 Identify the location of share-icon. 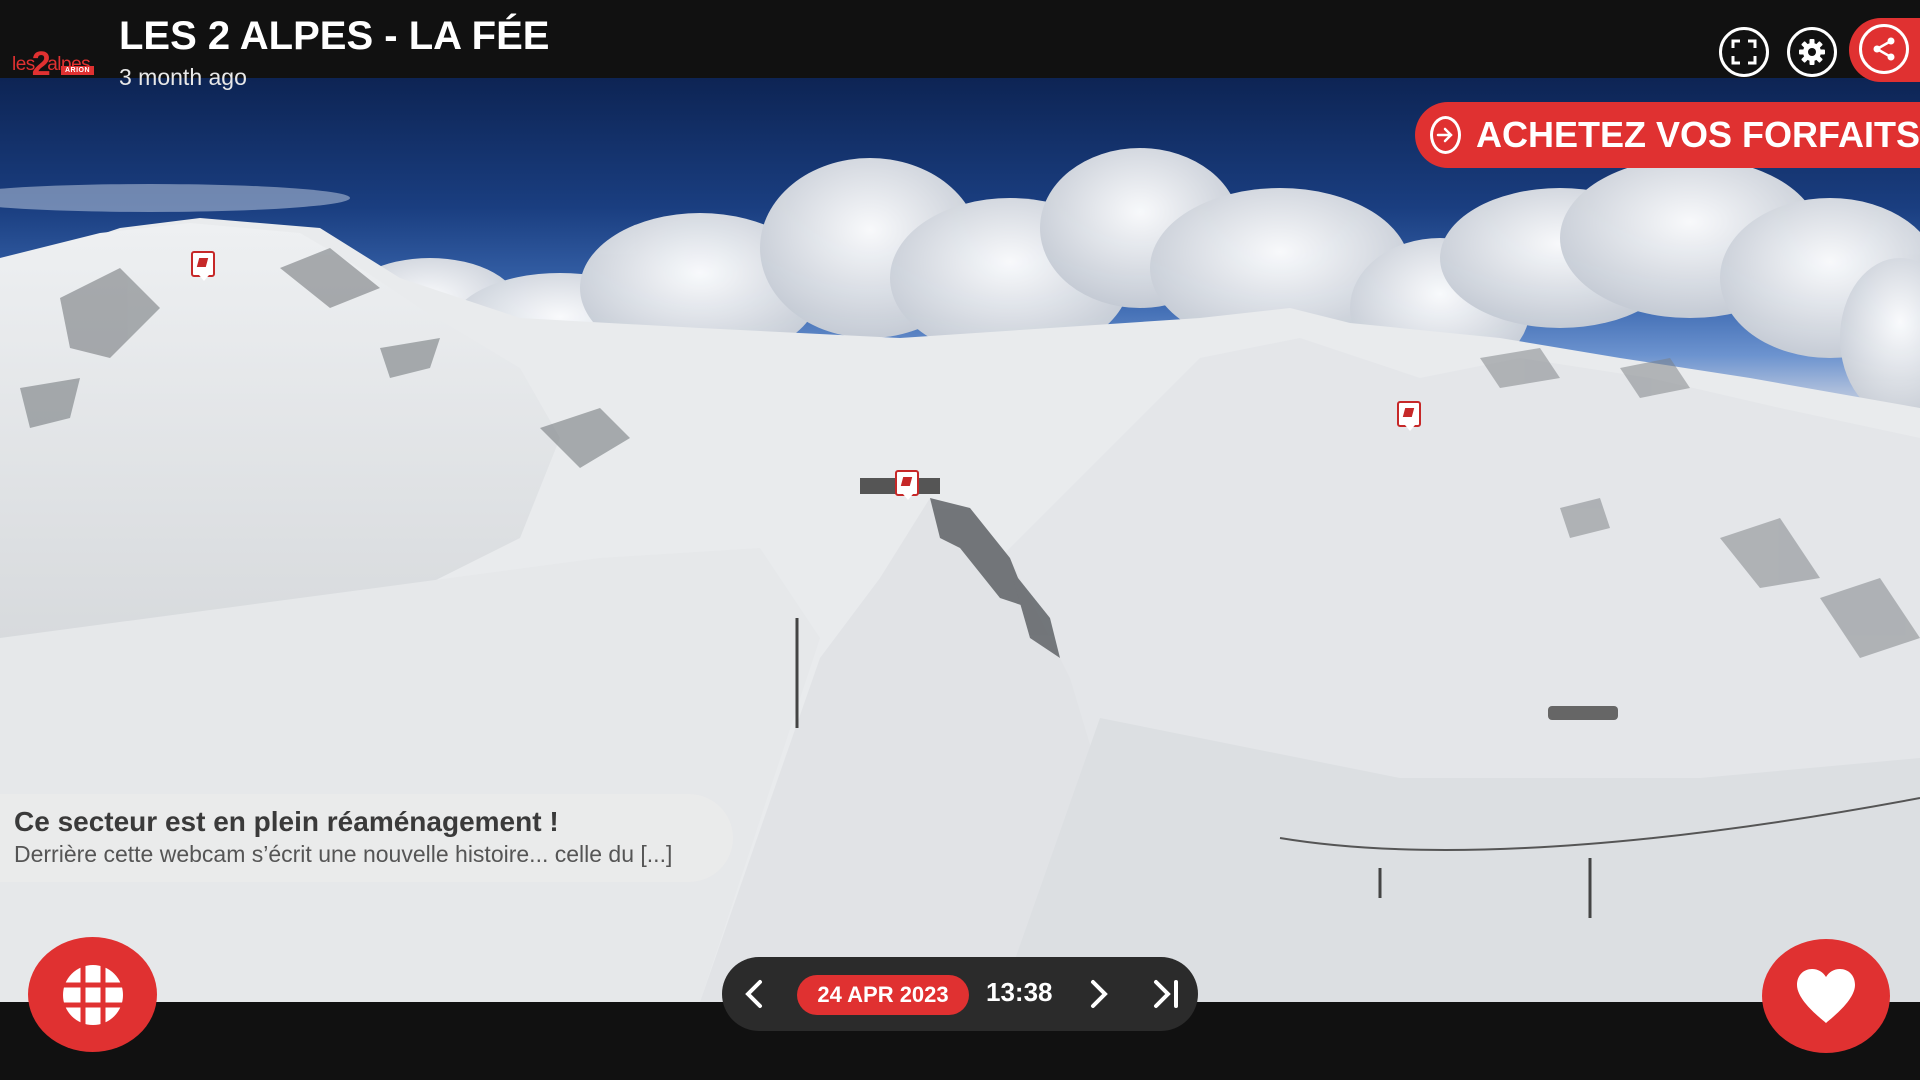
(1884, 49).